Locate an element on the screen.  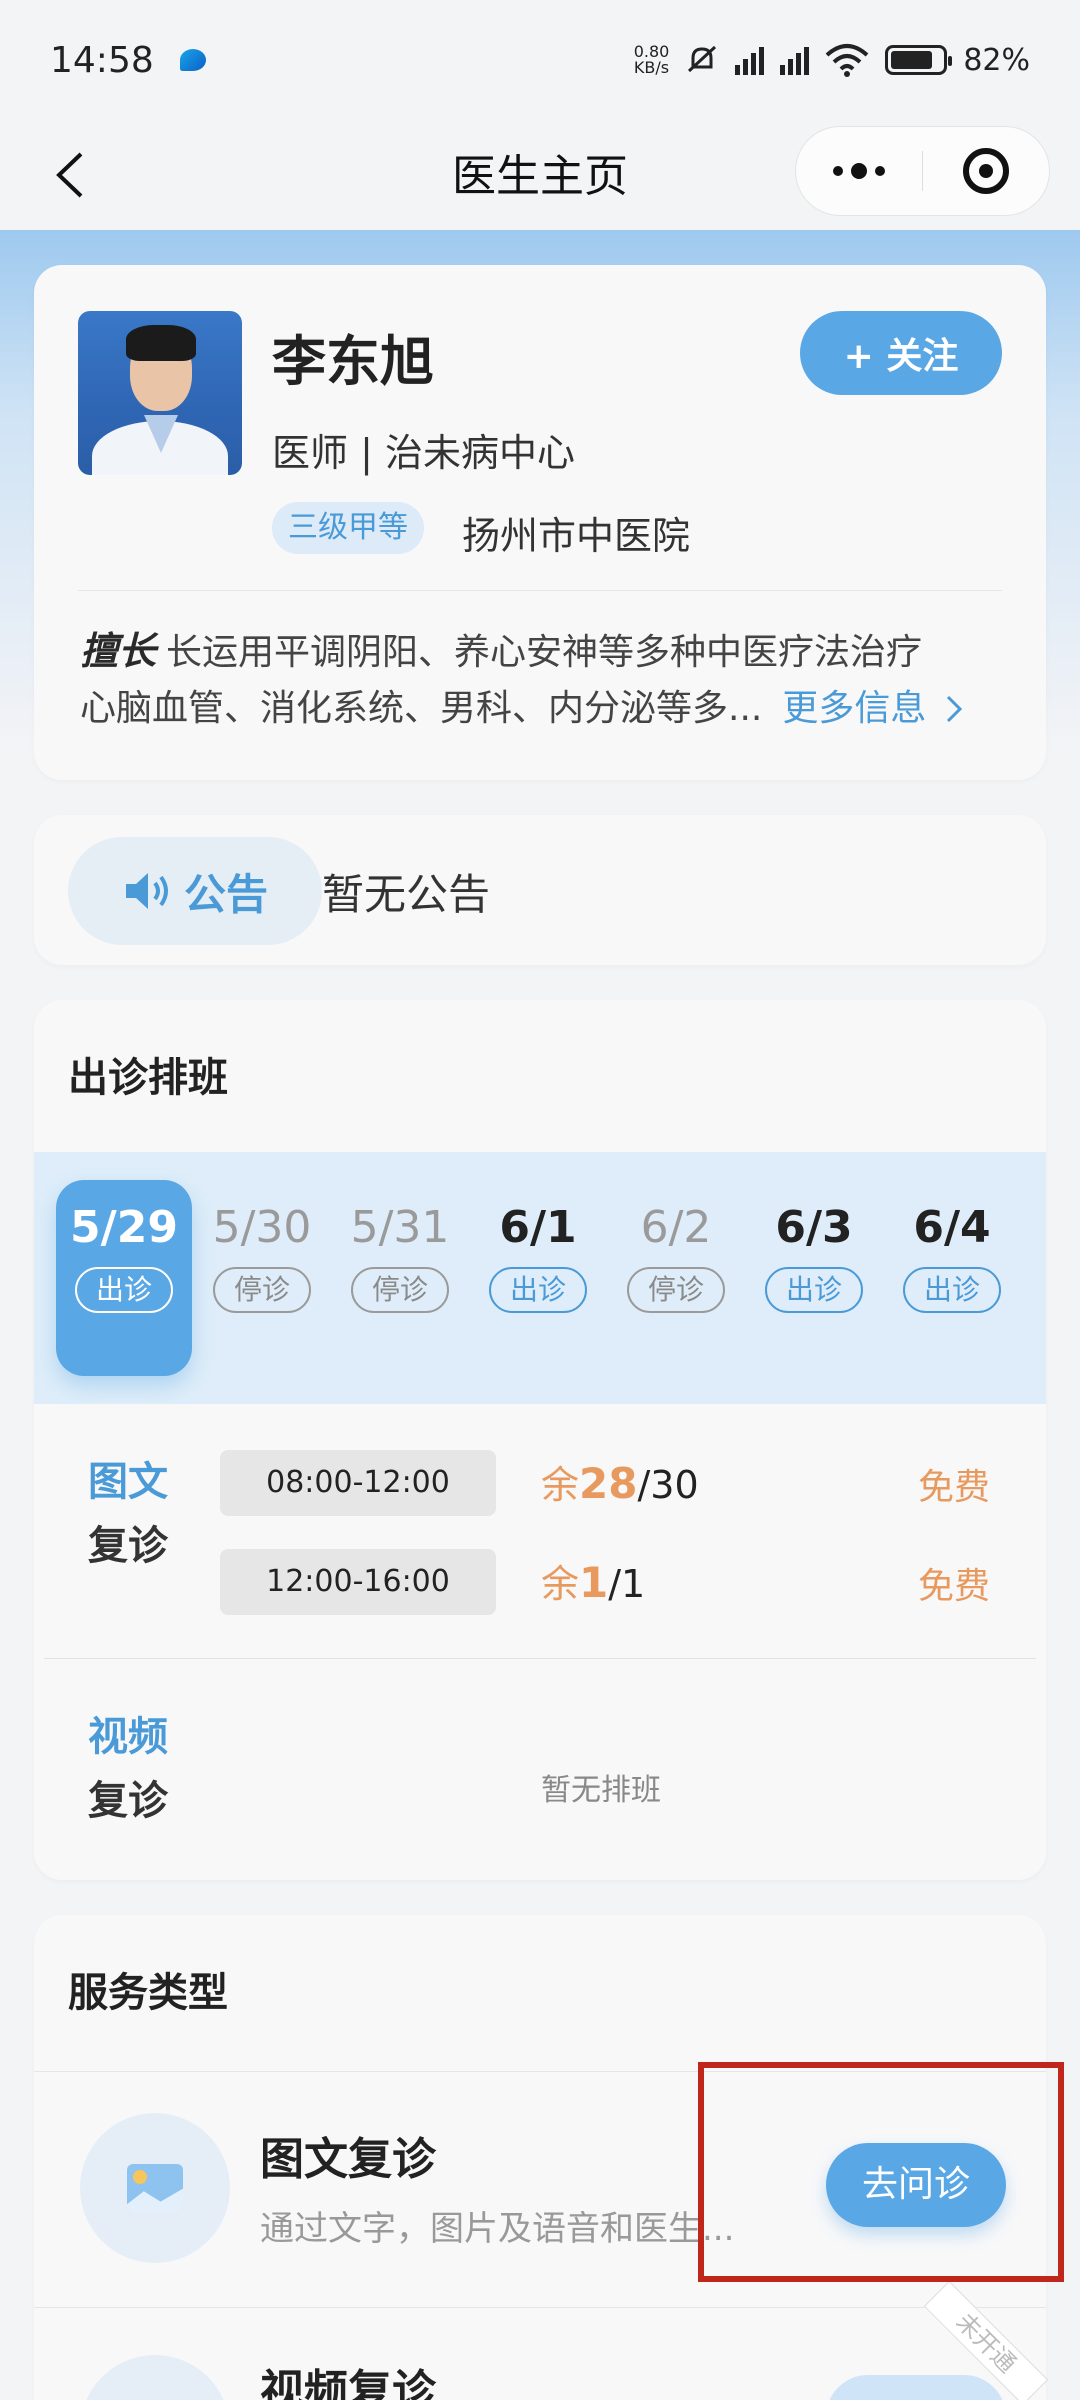
date-item: 6/4 出诊 is located at coordinates (952, 1278).